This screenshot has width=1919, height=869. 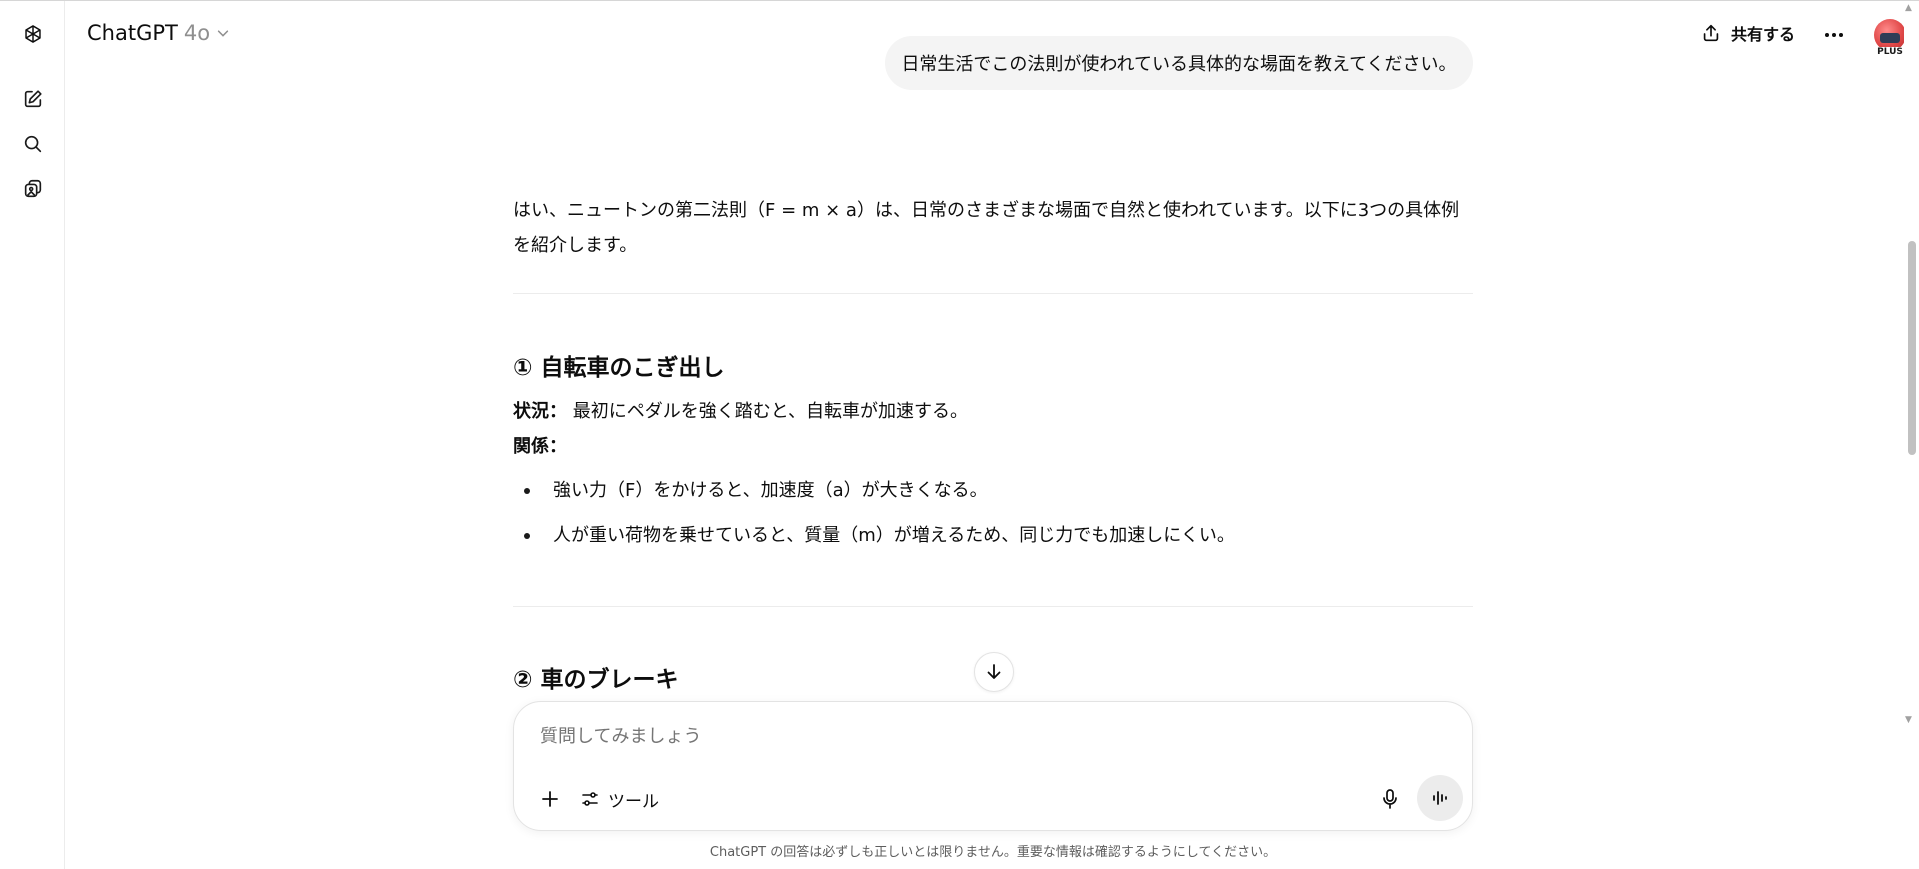 I want to click on plus-icon, so click(x=550, y=799).